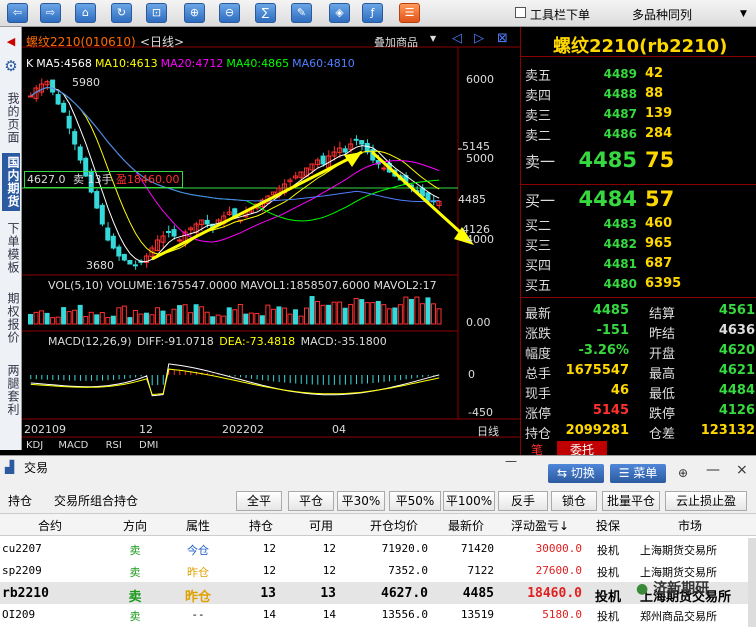 The height and width of the screenshot is (627, 756). Describe the element at coordinates (608, 525) in the screenshot. I see `column-header-8: 投保` at that location.